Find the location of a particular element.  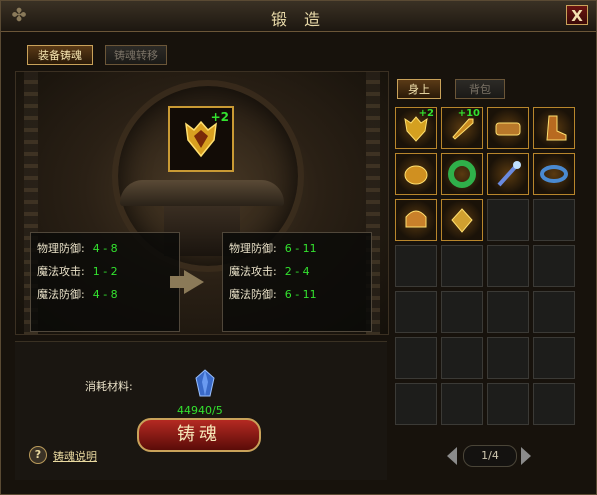

amulet-icon is located at coordinates (462, 220).